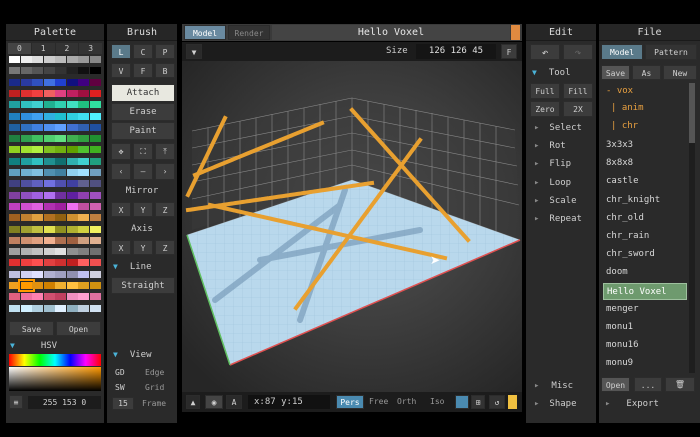 The height and width of the screenshot is (437, 700). What do you see at coordinates (406, 401) in the screenshot?
I see `projection-orth: Orth` at bounding box center [406, 401].